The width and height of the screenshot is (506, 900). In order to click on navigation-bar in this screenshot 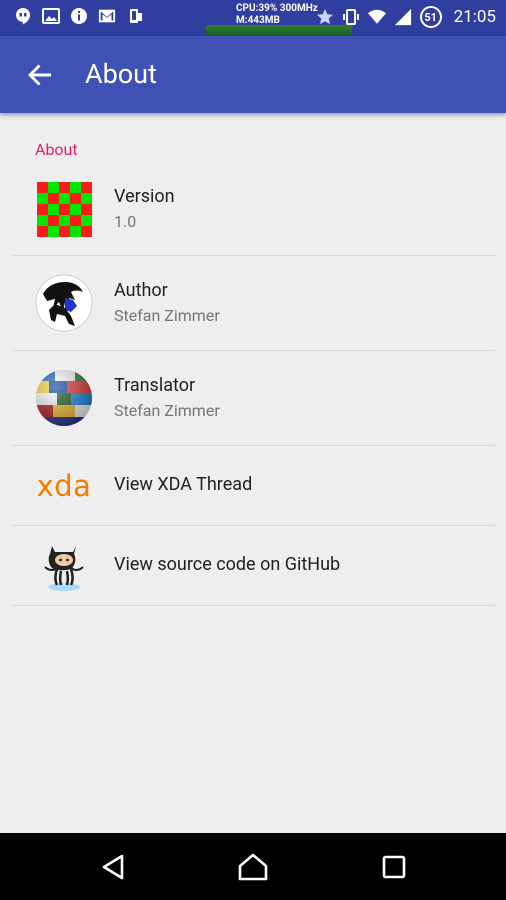, I will do `click(253, 866)`.